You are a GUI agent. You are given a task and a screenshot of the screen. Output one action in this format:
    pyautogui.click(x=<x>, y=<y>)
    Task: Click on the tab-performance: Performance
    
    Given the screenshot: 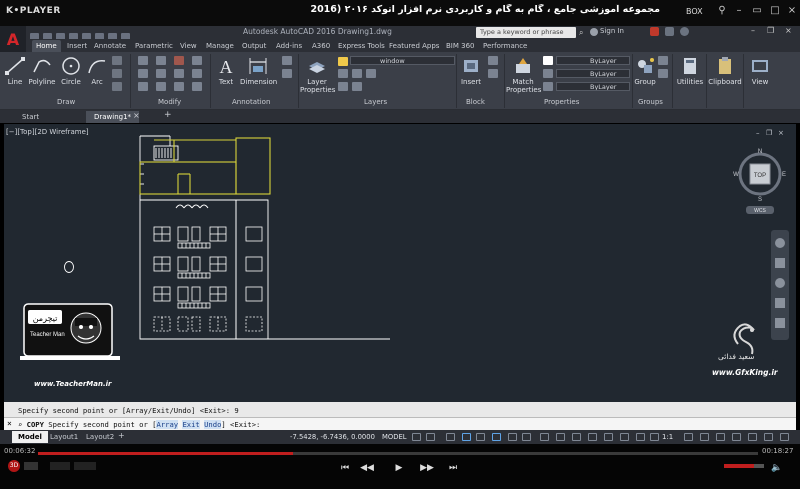 What is the action you would take?
    pyautogui.click(x=505, y=46)
    